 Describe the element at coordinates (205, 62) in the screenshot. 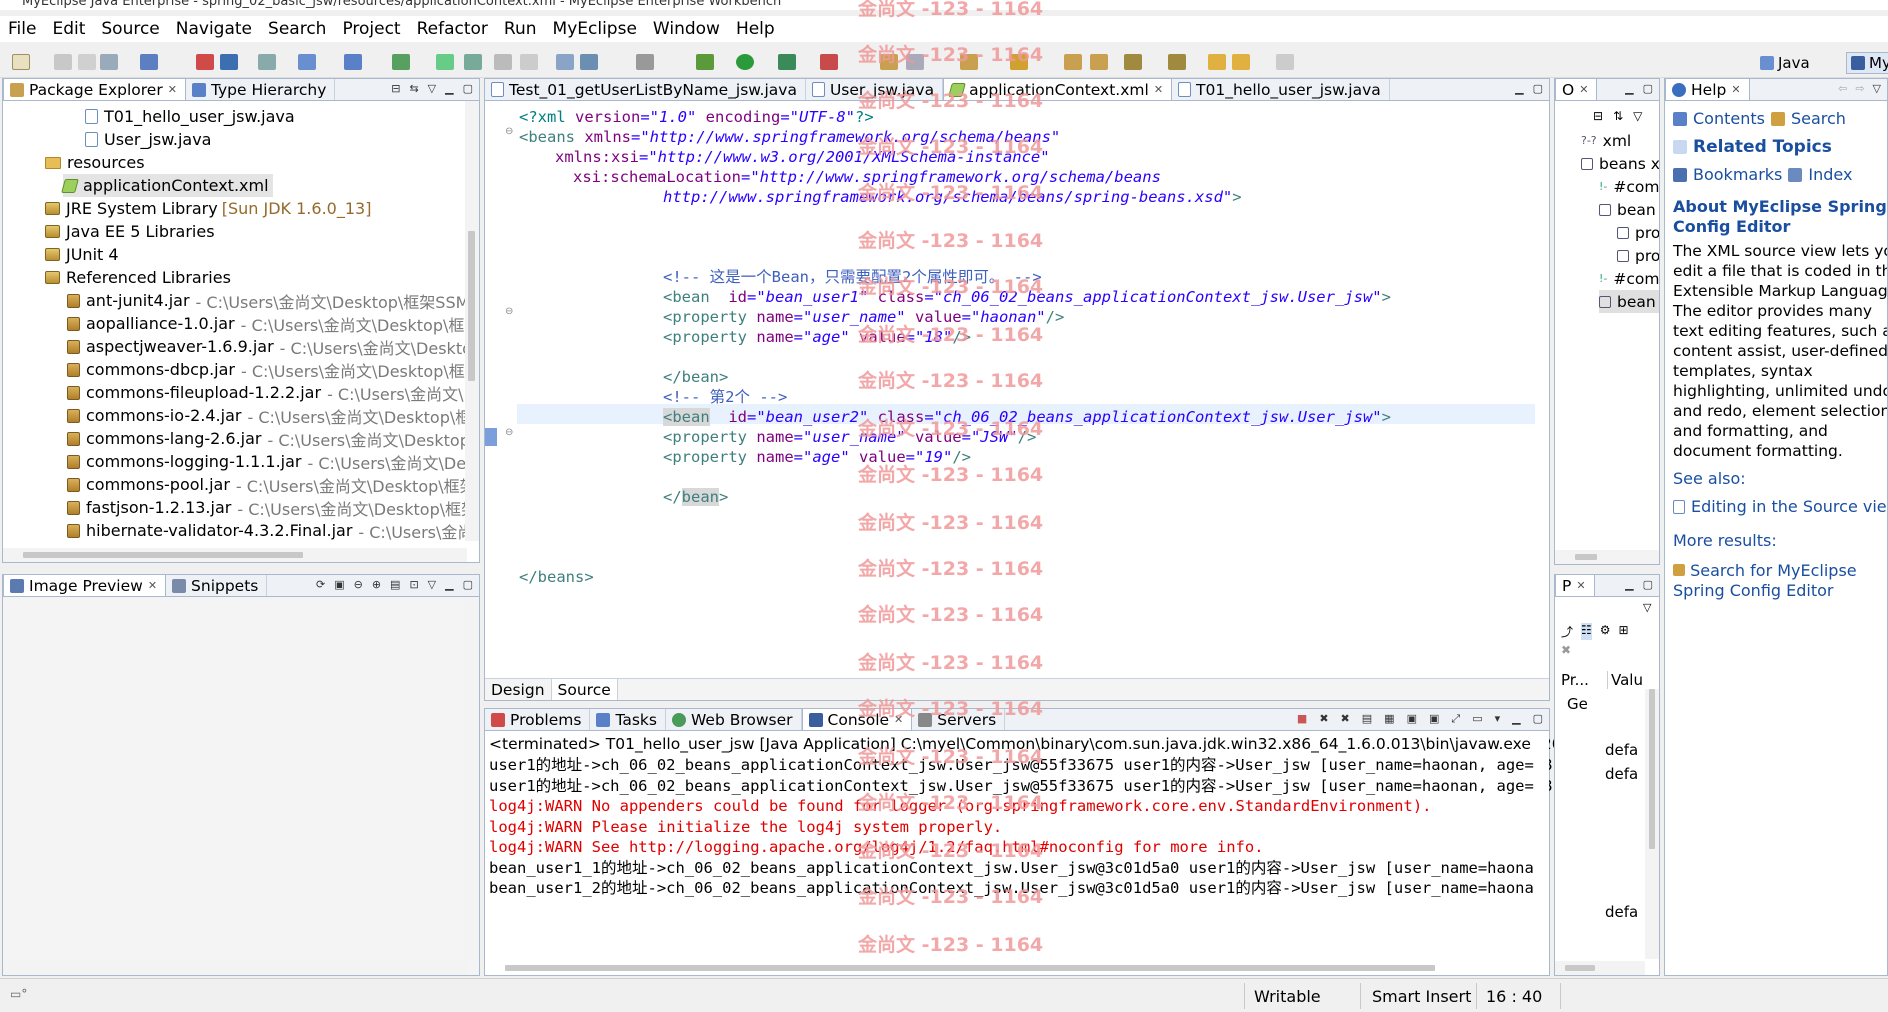

I see `server-icon` at that location.